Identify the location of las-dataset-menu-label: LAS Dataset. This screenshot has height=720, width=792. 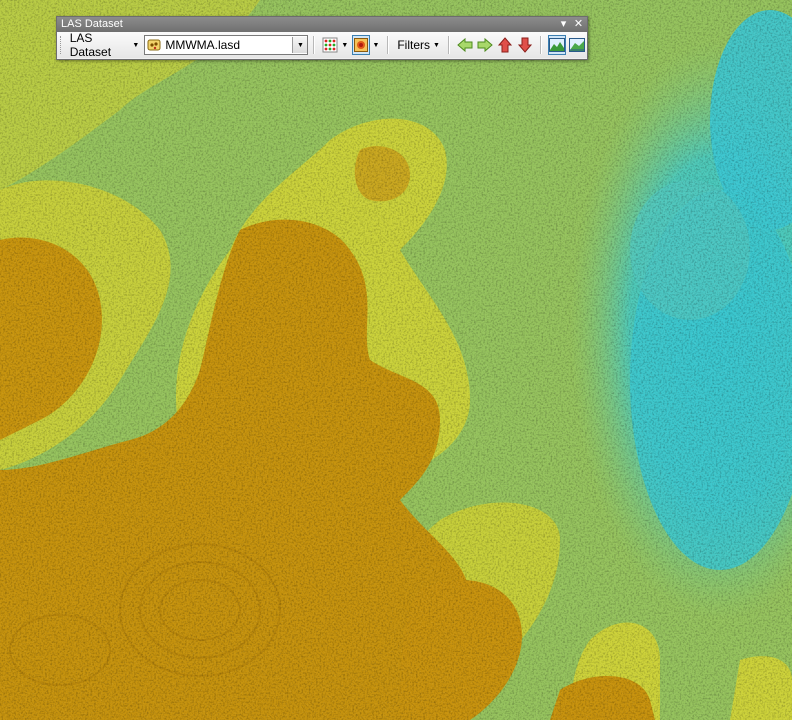
(90, 45).